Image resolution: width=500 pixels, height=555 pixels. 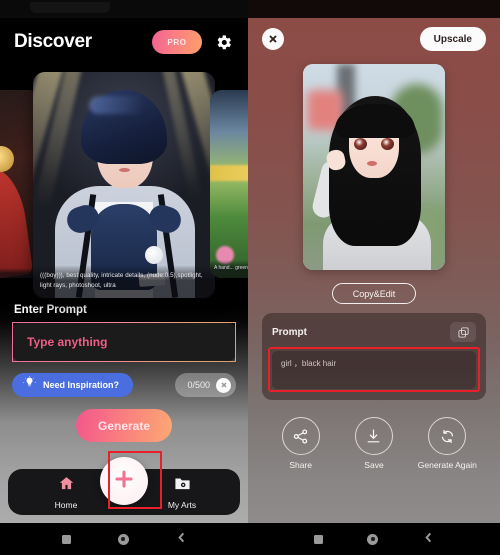 I want to click on need-inspiration-button: Need Inspiration?, so click(x=73, y=385).